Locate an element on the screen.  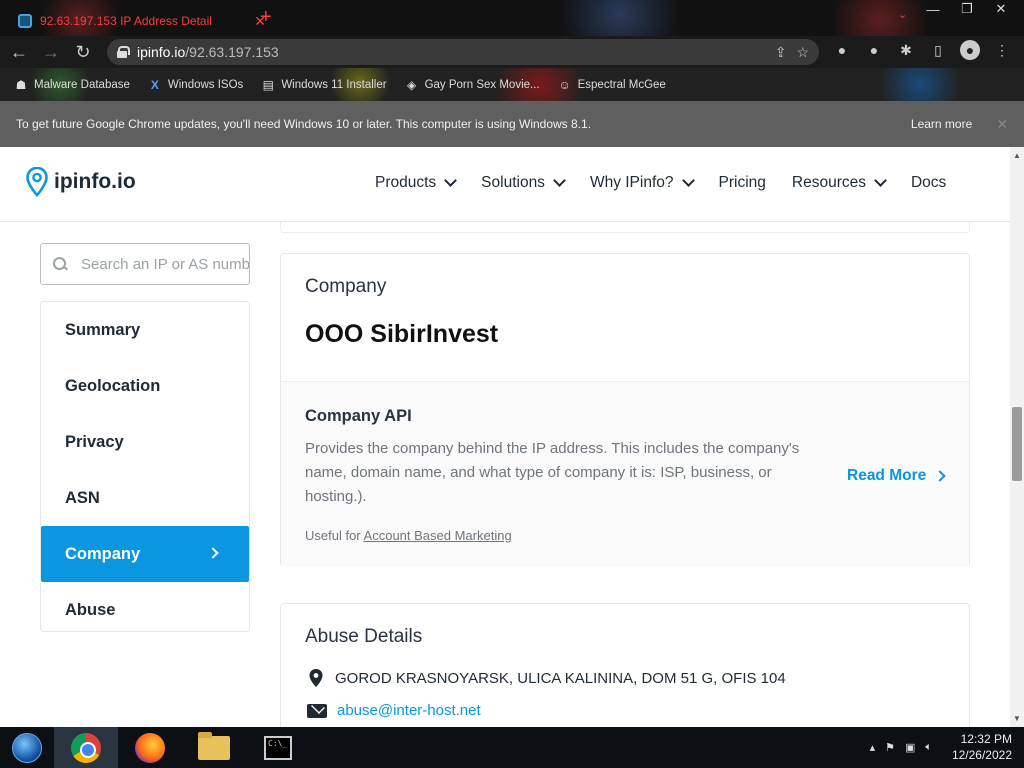
reload-button: ↻ is located at coordinates (83, 52).